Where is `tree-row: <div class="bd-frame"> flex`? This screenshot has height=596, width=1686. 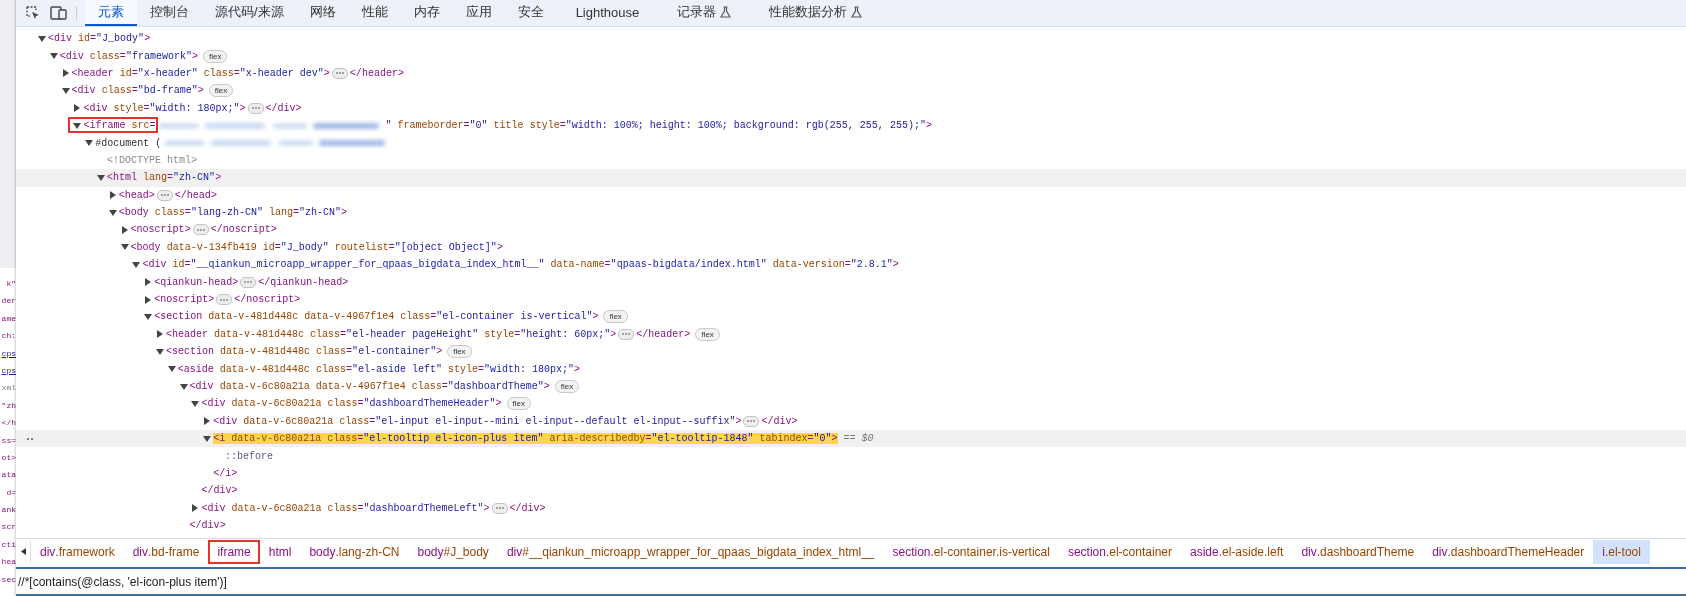 tree-row: <div class="bd-frame"> flex is located at coordinates (851, 91).